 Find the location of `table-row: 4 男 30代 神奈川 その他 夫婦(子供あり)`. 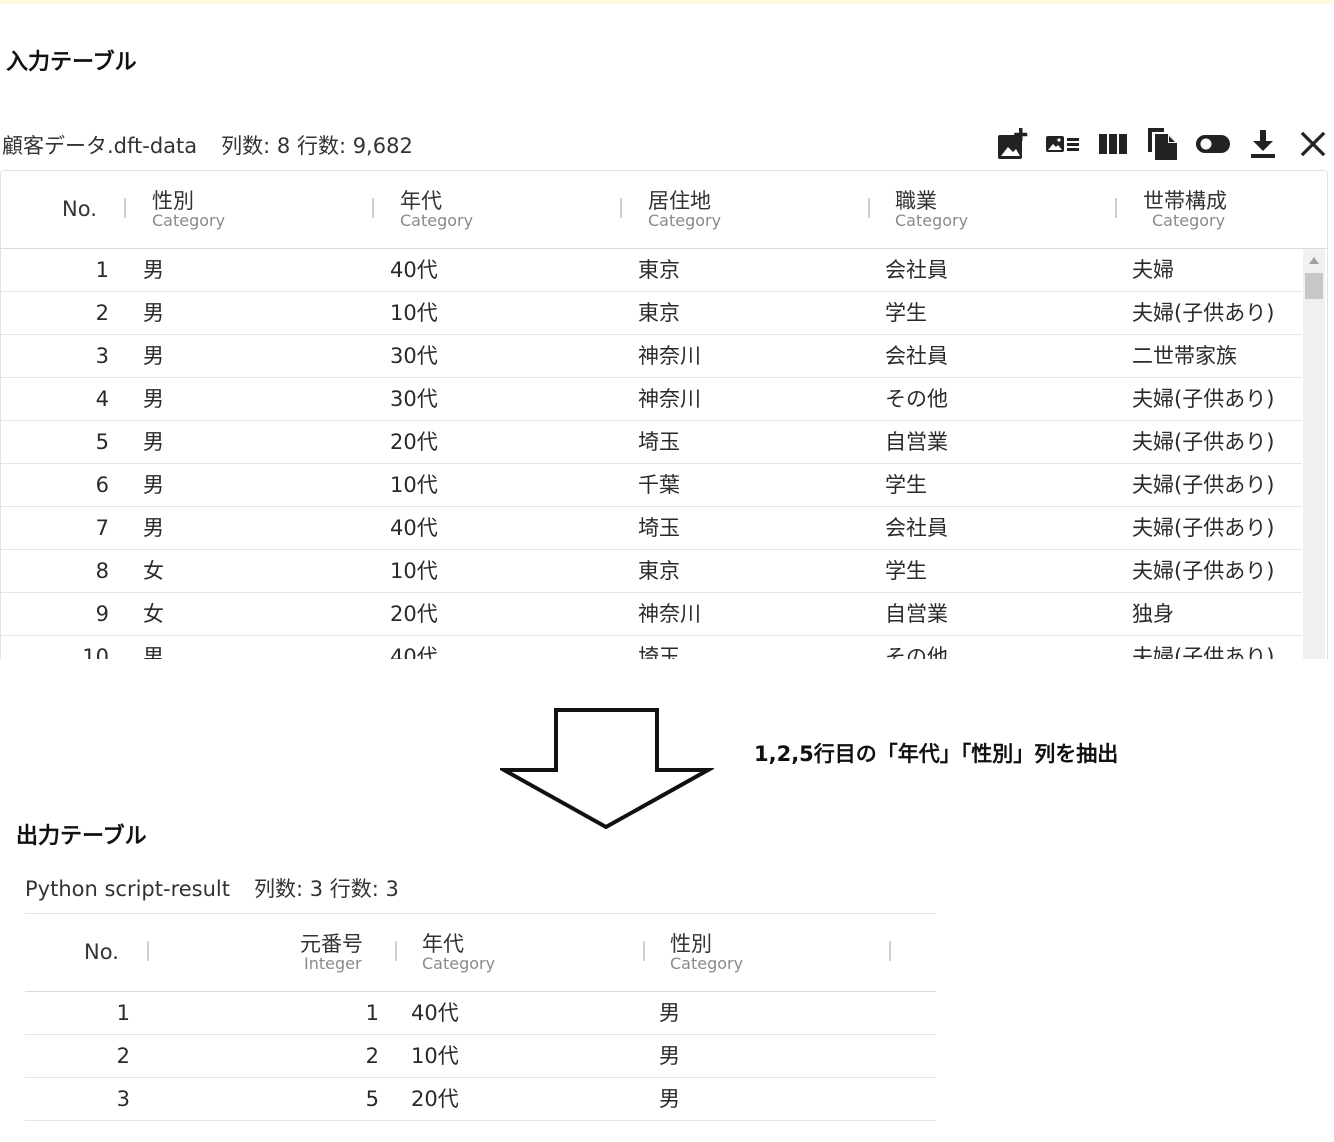

table-row: 4 男 30代 神奈川 その他 夫婦(子供あり) is located at coordinates (651, 399).